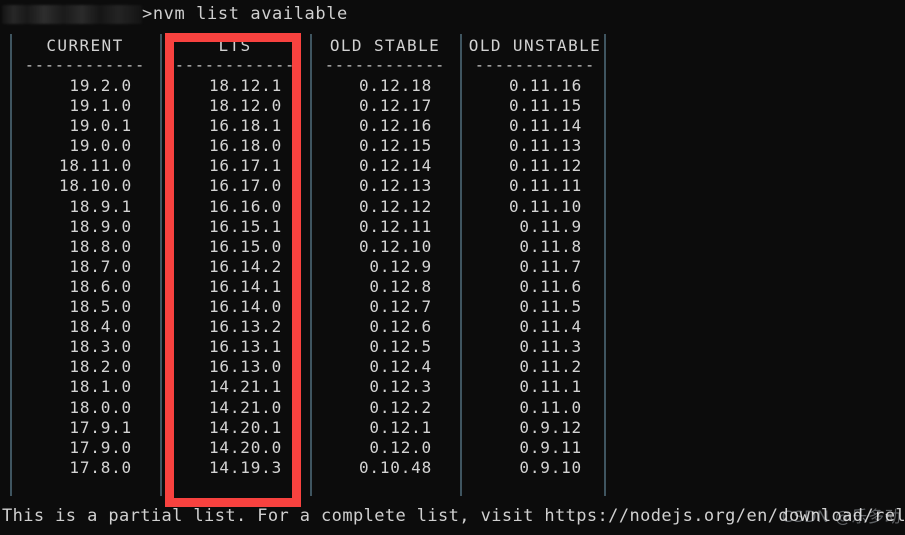 Image resolution: width=905 pixels, height=535 pixels. Describe the element at coordinates (550, 447) in the screenshot. I see `version-cell: 0.9.11` at that location.